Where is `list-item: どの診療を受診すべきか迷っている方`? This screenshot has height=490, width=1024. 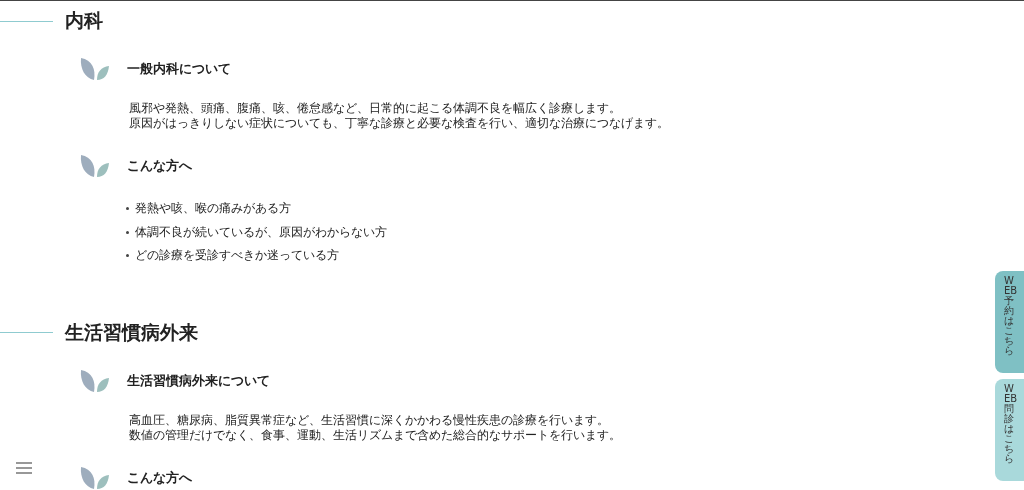 list-item: どの診療を受診すべきか迷っている方 is located at coordinates (237, 256).